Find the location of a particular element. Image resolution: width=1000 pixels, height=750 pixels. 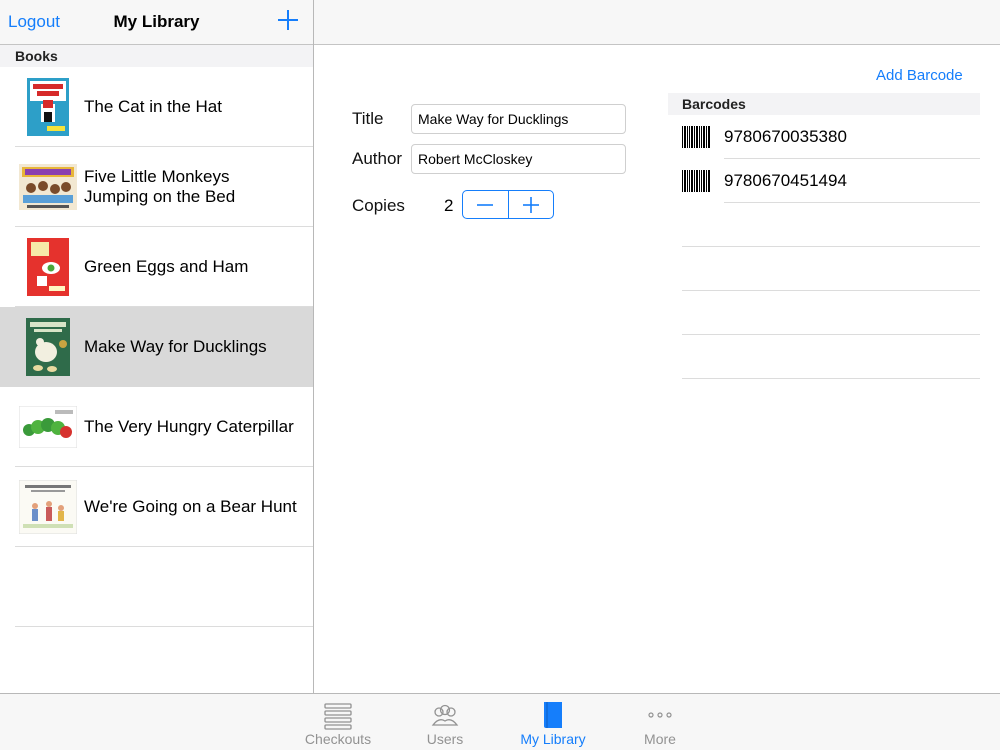

add-barcode-button: Add Barcode is located at coordinates (919, 75).